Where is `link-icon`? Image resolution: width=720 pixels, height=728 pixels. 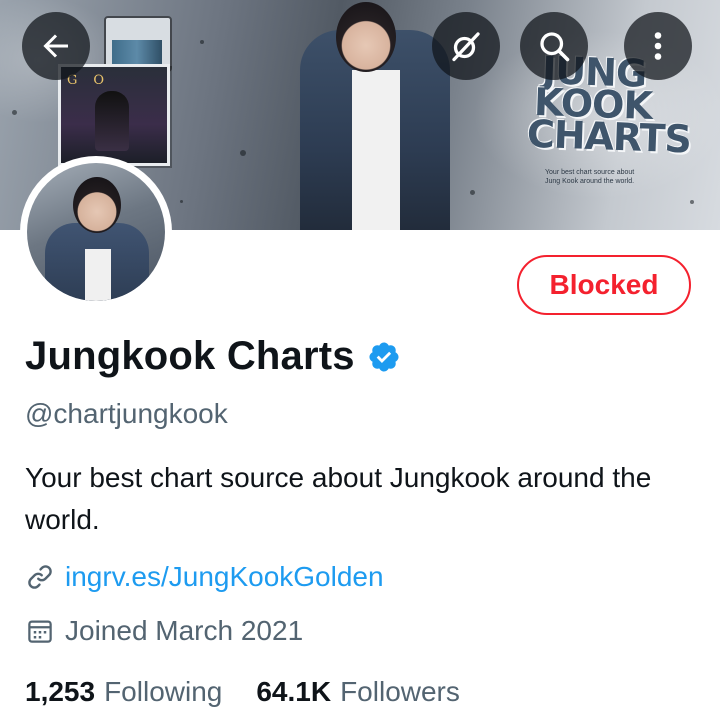
link-icon is located at coordinates (40, 577).